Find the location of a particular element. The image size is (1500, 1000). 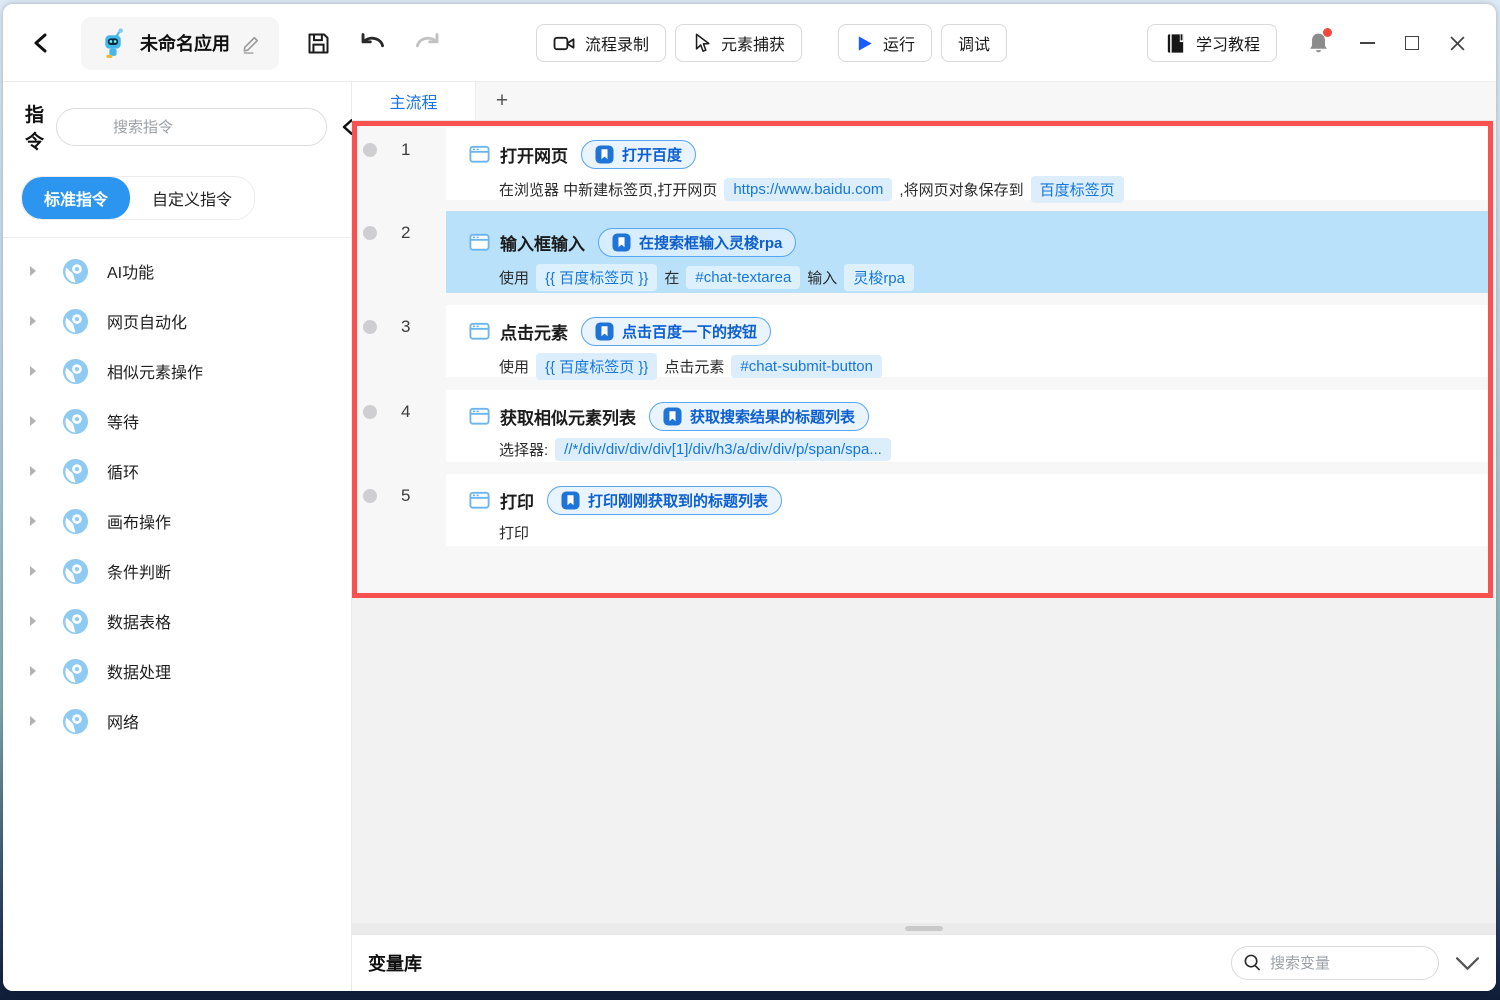

minimize-icon is located at coordinates (1367, 43).